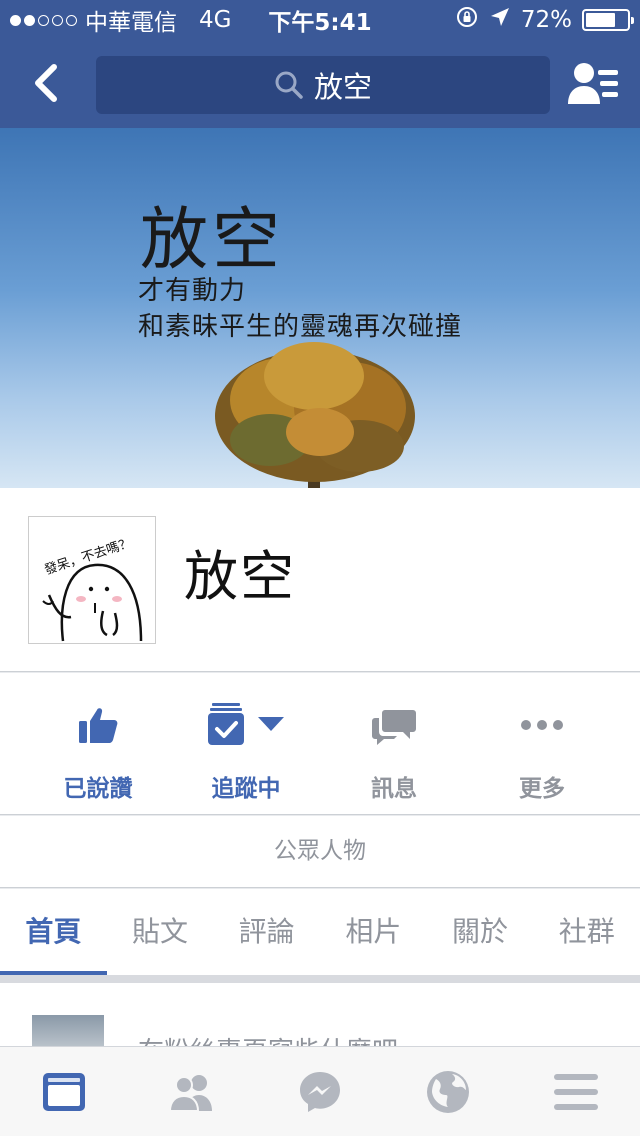 The height and width of the screenshot is (1136, 640). Describe the element at coordinates (342, 87) in the screenshot. I see `search-text: 放空` at that location.